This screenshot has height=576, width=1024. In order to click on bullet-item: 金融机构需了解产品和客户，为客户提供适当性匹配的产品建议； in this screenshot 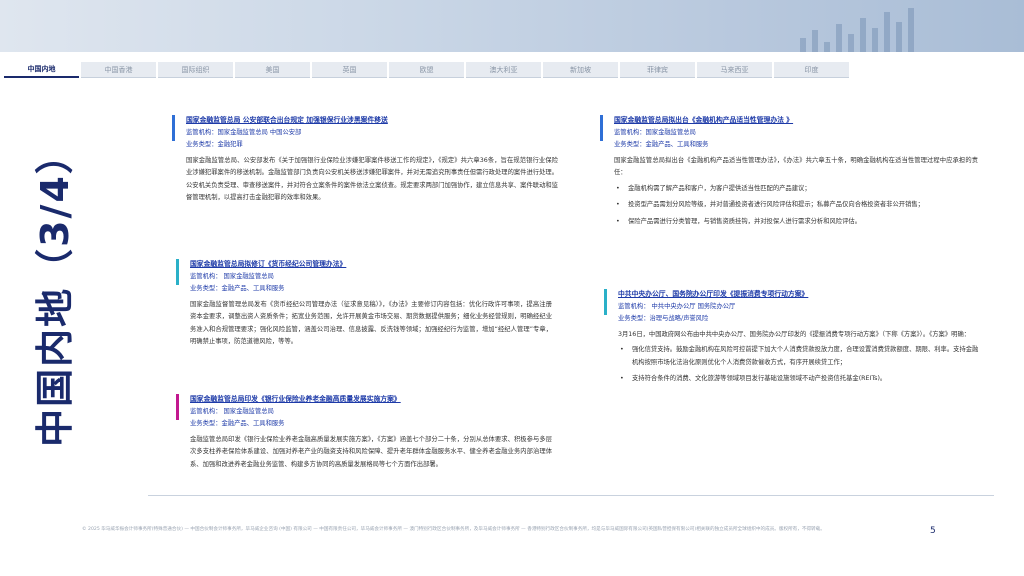, I will do `click(796, 189)`.